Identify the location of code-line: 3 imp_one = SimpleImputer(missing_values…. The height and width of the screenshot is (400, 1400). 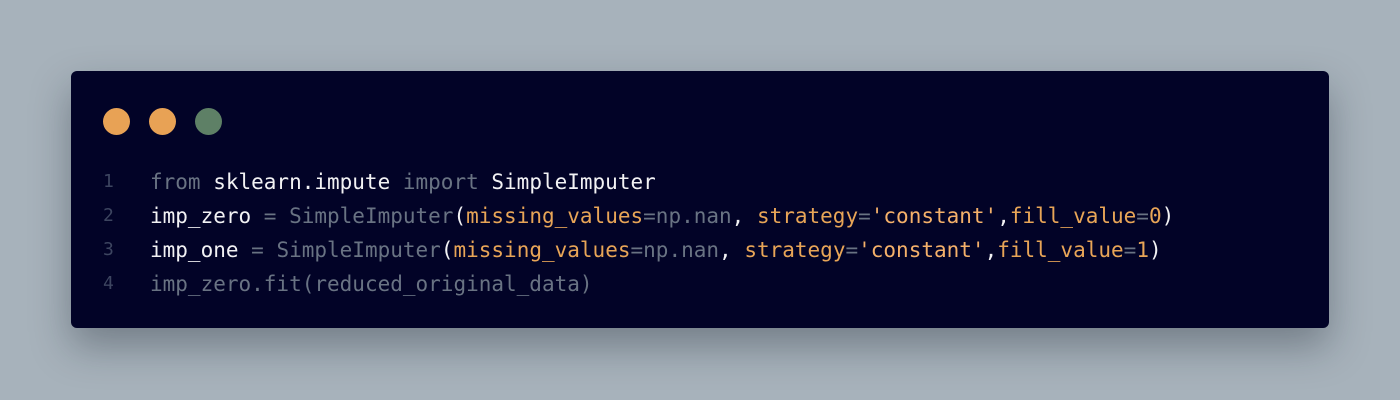
(706, 250).